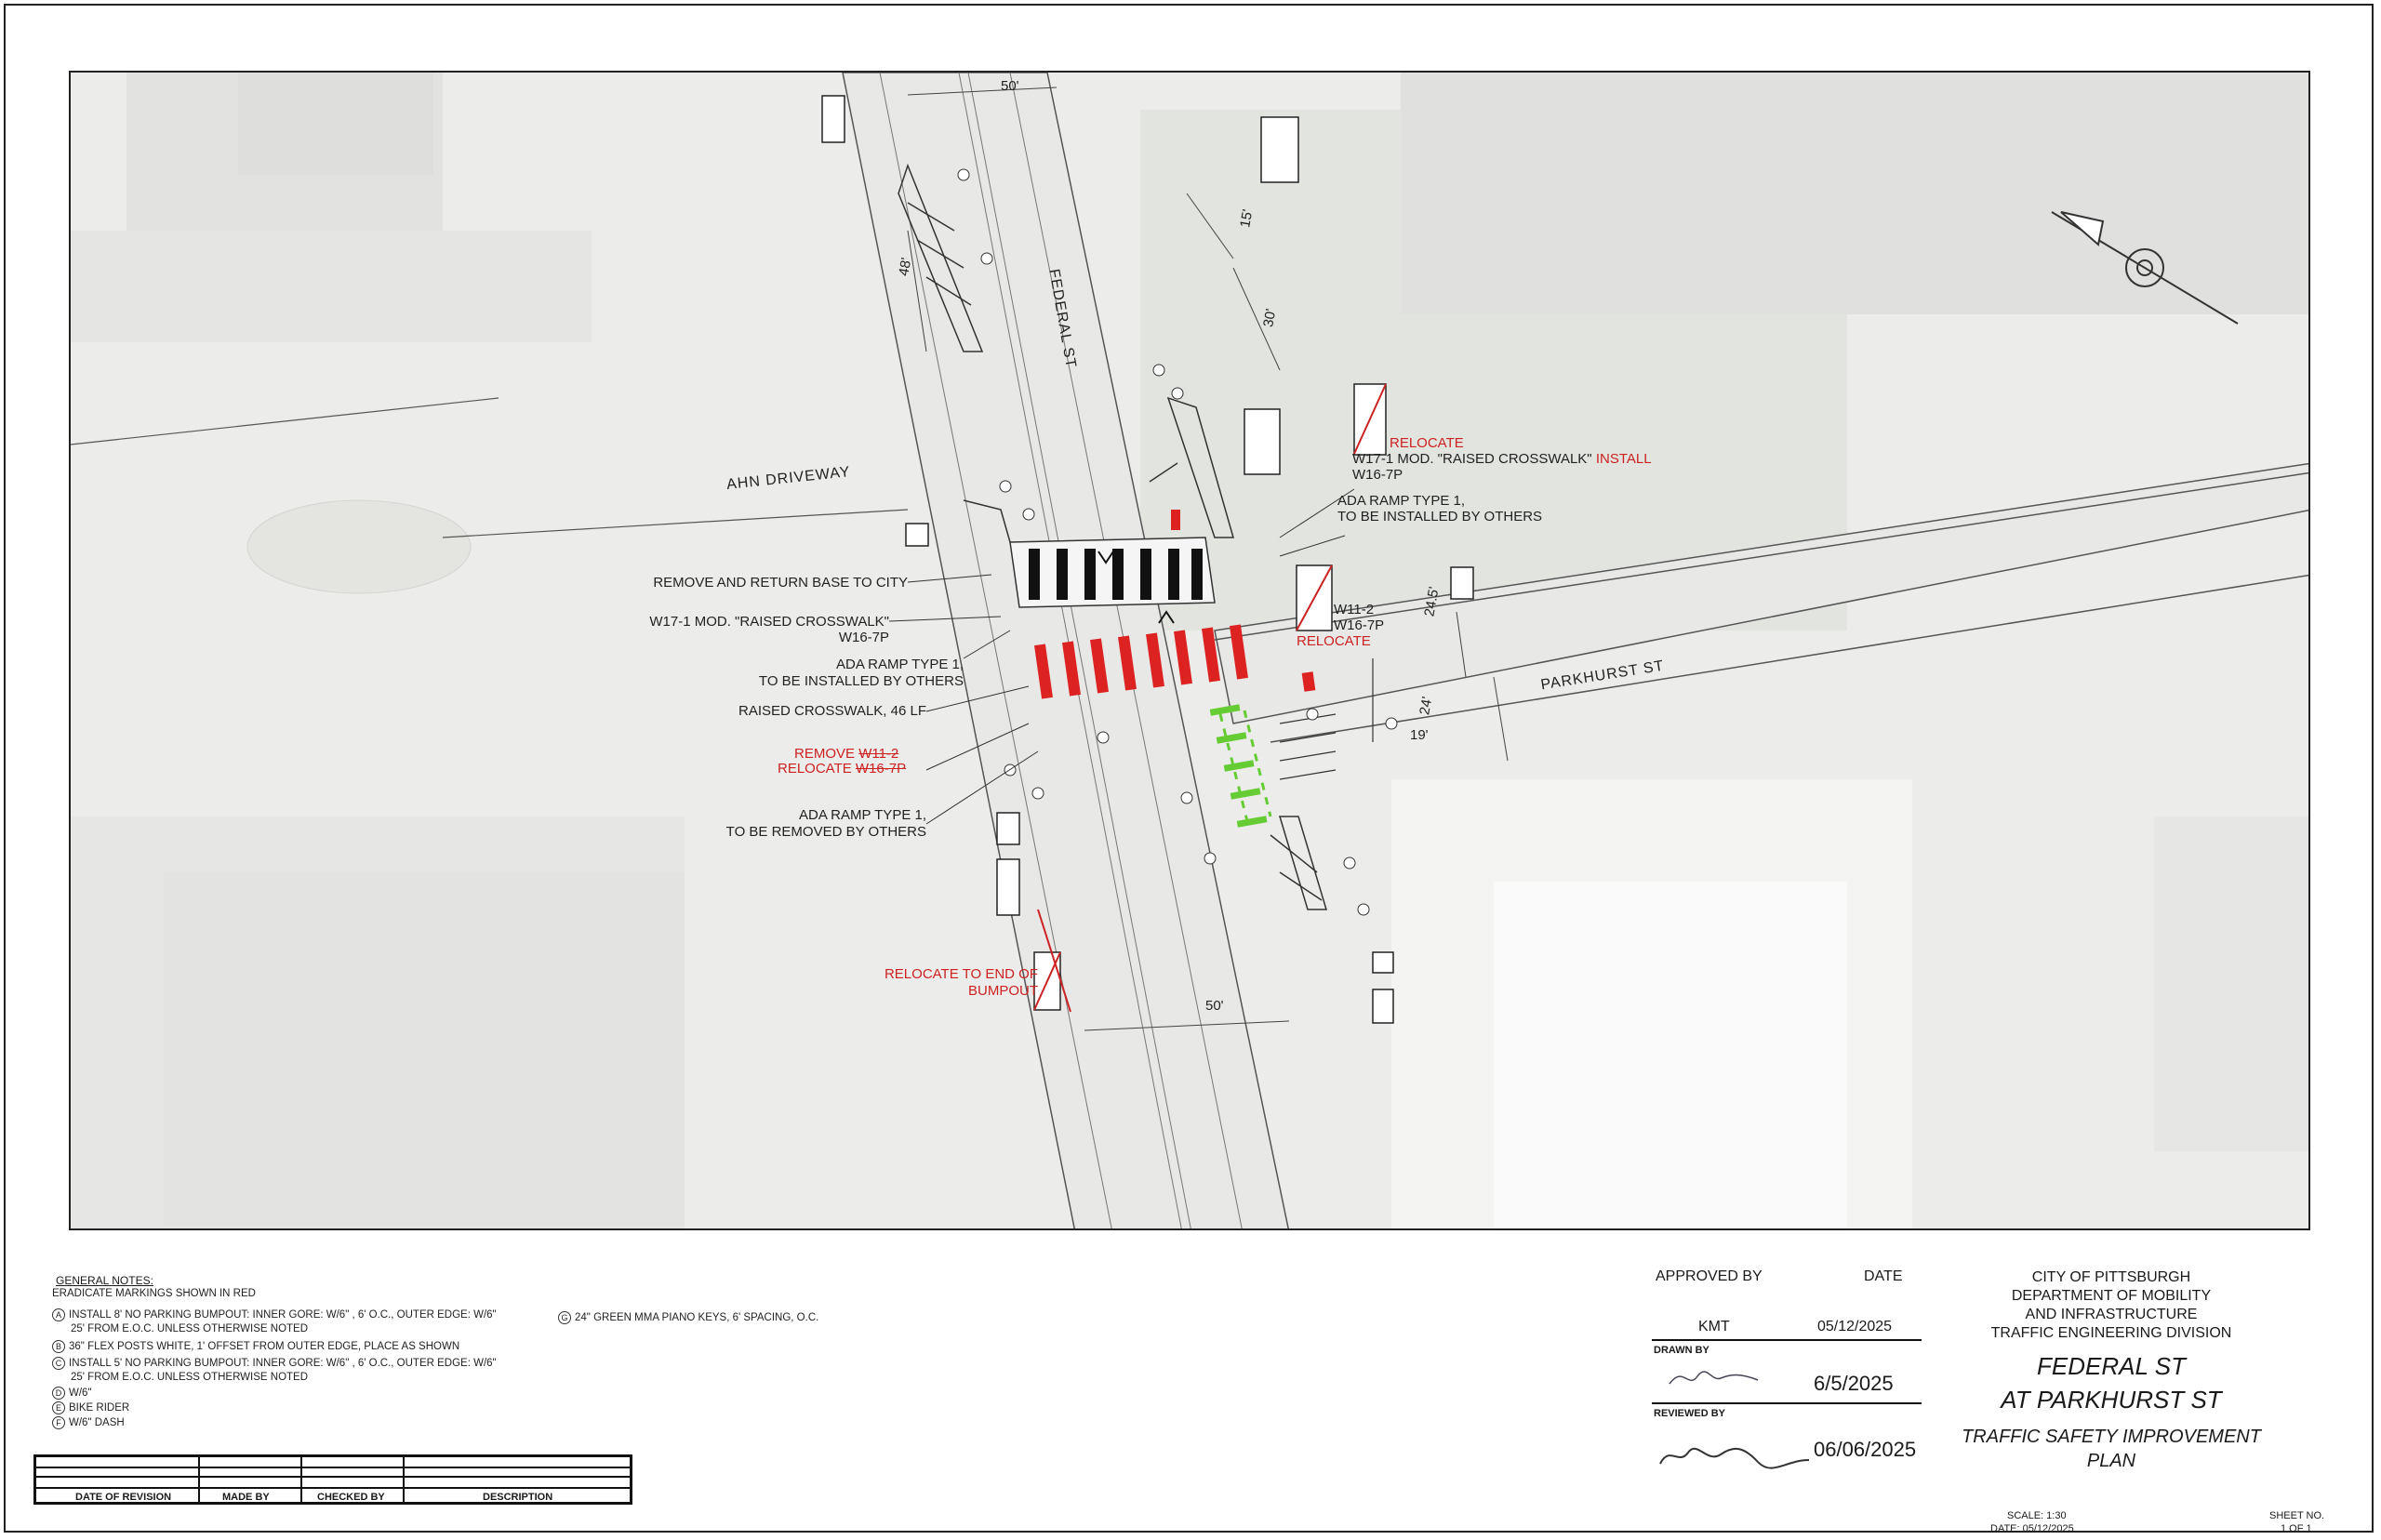 The height and width of the screenshot is (1540, 2381). What do you see at coordinates (2111, 1296) in the screenshot?
I see `city-line-2: DEPARTMENT OF MOBILITY` at bounding box center [2111, 1296].